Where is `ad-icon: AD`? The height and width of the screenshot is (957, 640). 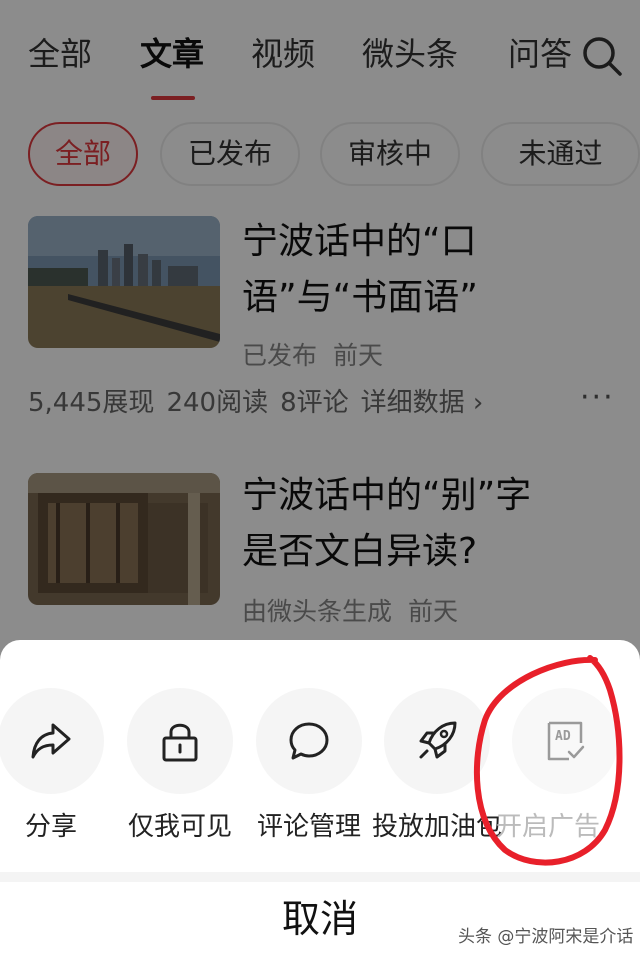
ad-icon: AD is located at coordinates (566, 741).